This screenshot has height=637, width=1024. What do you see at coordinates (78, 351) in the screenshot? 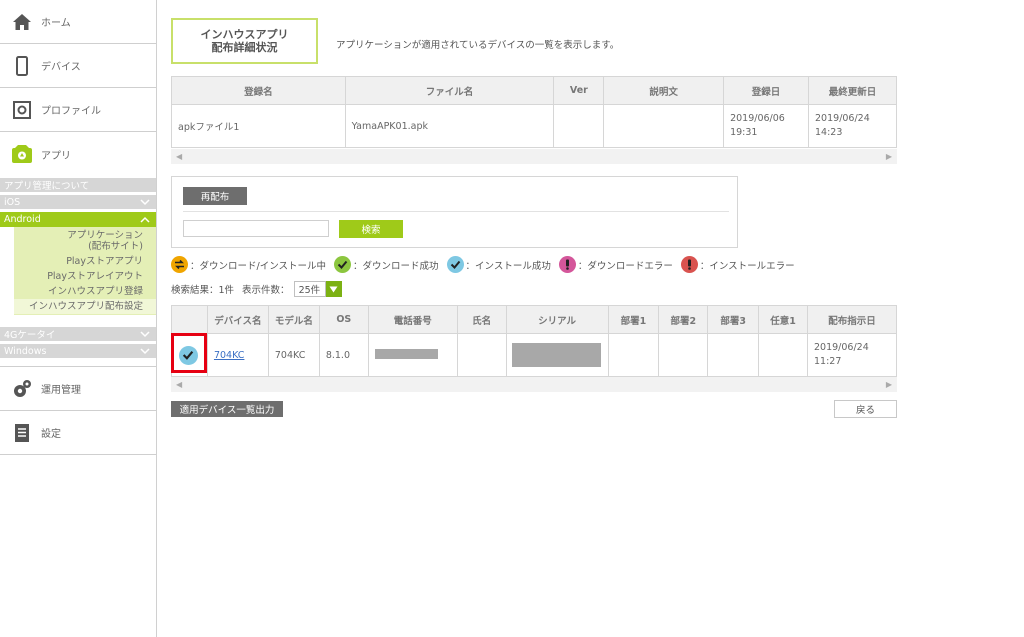
I see `sidebar-item-windows: Windows` at bounding box center [78, 351].